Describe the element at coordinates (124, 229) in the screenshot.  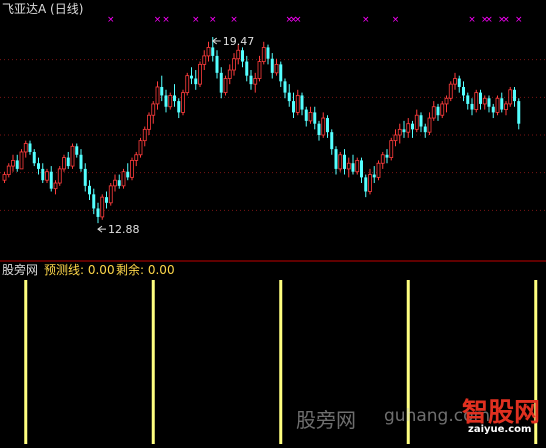
I see `annotation-low-label: 12.88` at that location.